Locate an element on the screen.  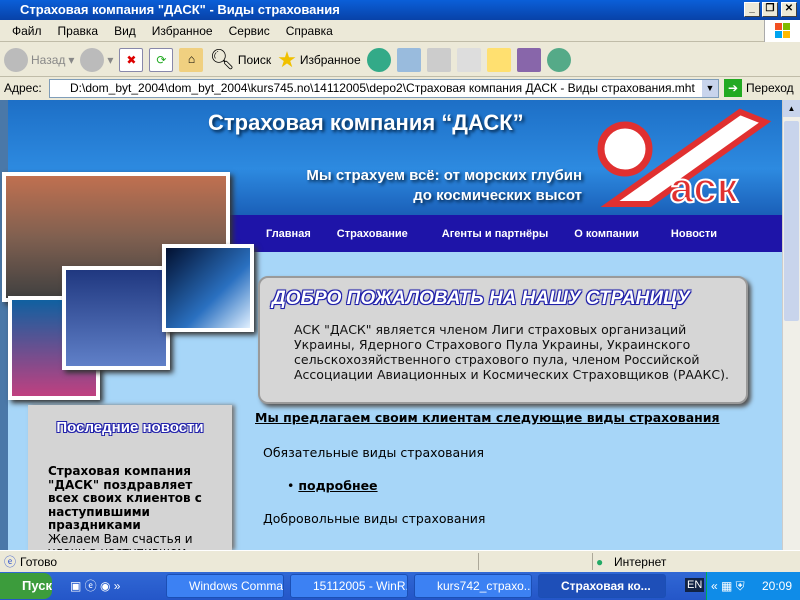
home-icon: ⌂ is located at coordinates (191, 59).